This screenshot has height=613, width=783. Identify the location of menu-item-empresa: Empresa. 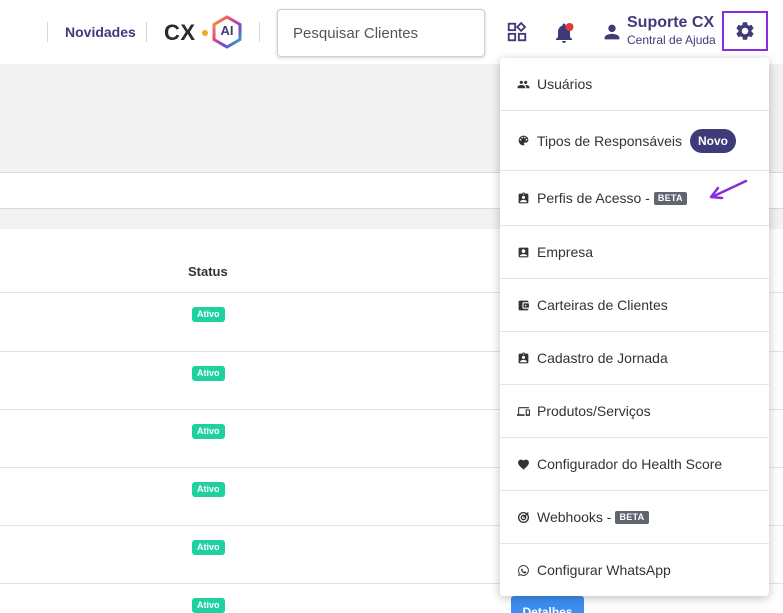
(634, 252).